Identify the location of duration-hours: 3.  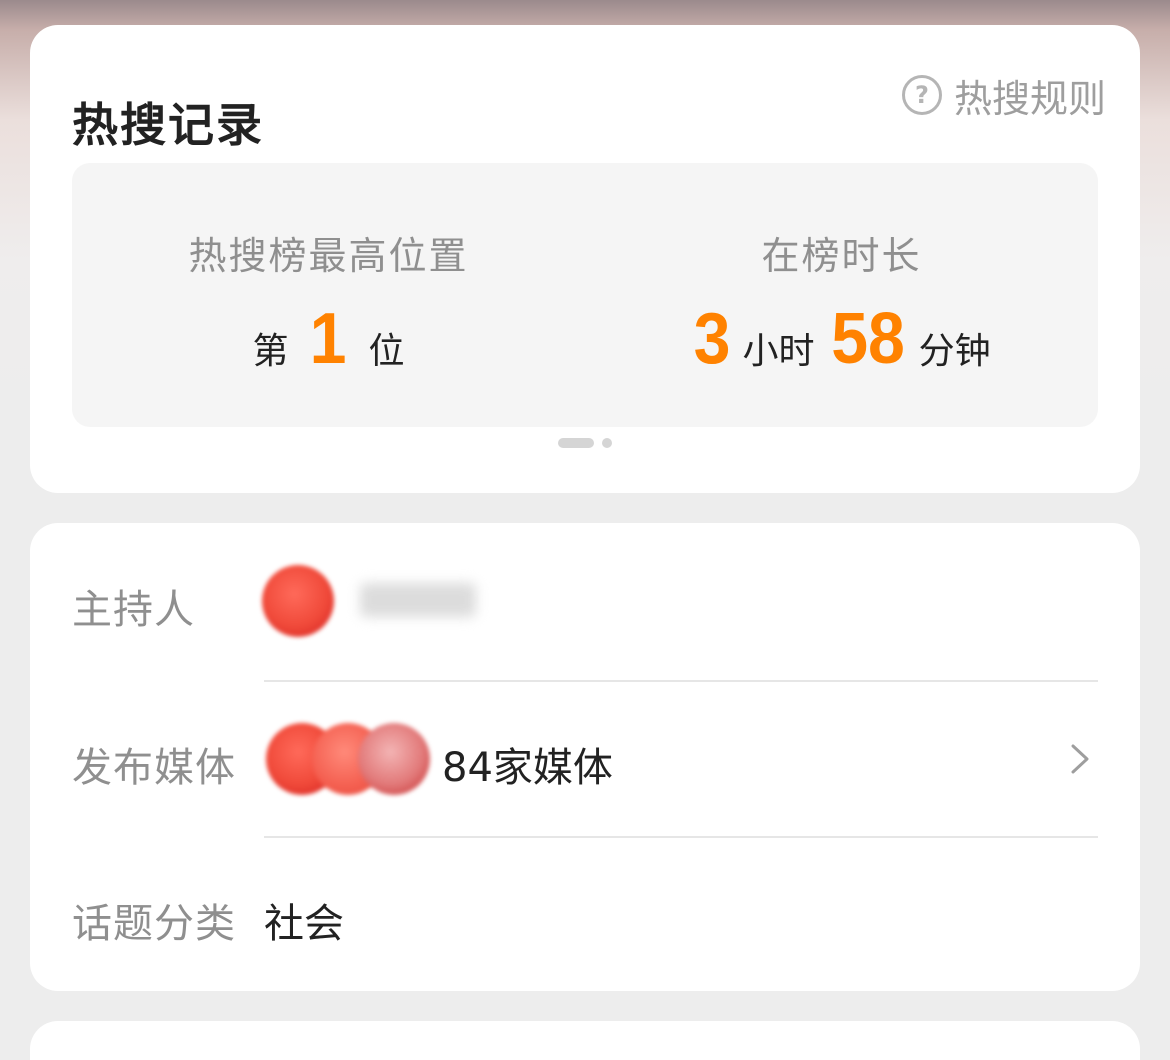
(712, 339).